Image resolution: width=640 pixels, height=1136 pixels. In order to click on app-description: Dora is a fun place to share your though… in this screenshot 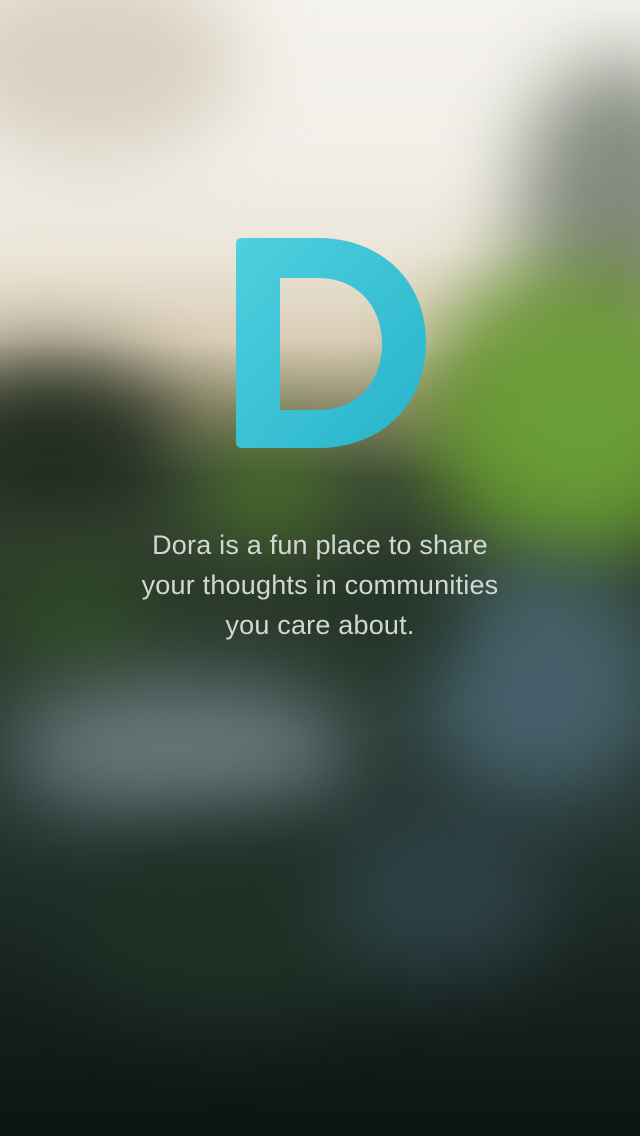, I will do `click(320, 585)`.